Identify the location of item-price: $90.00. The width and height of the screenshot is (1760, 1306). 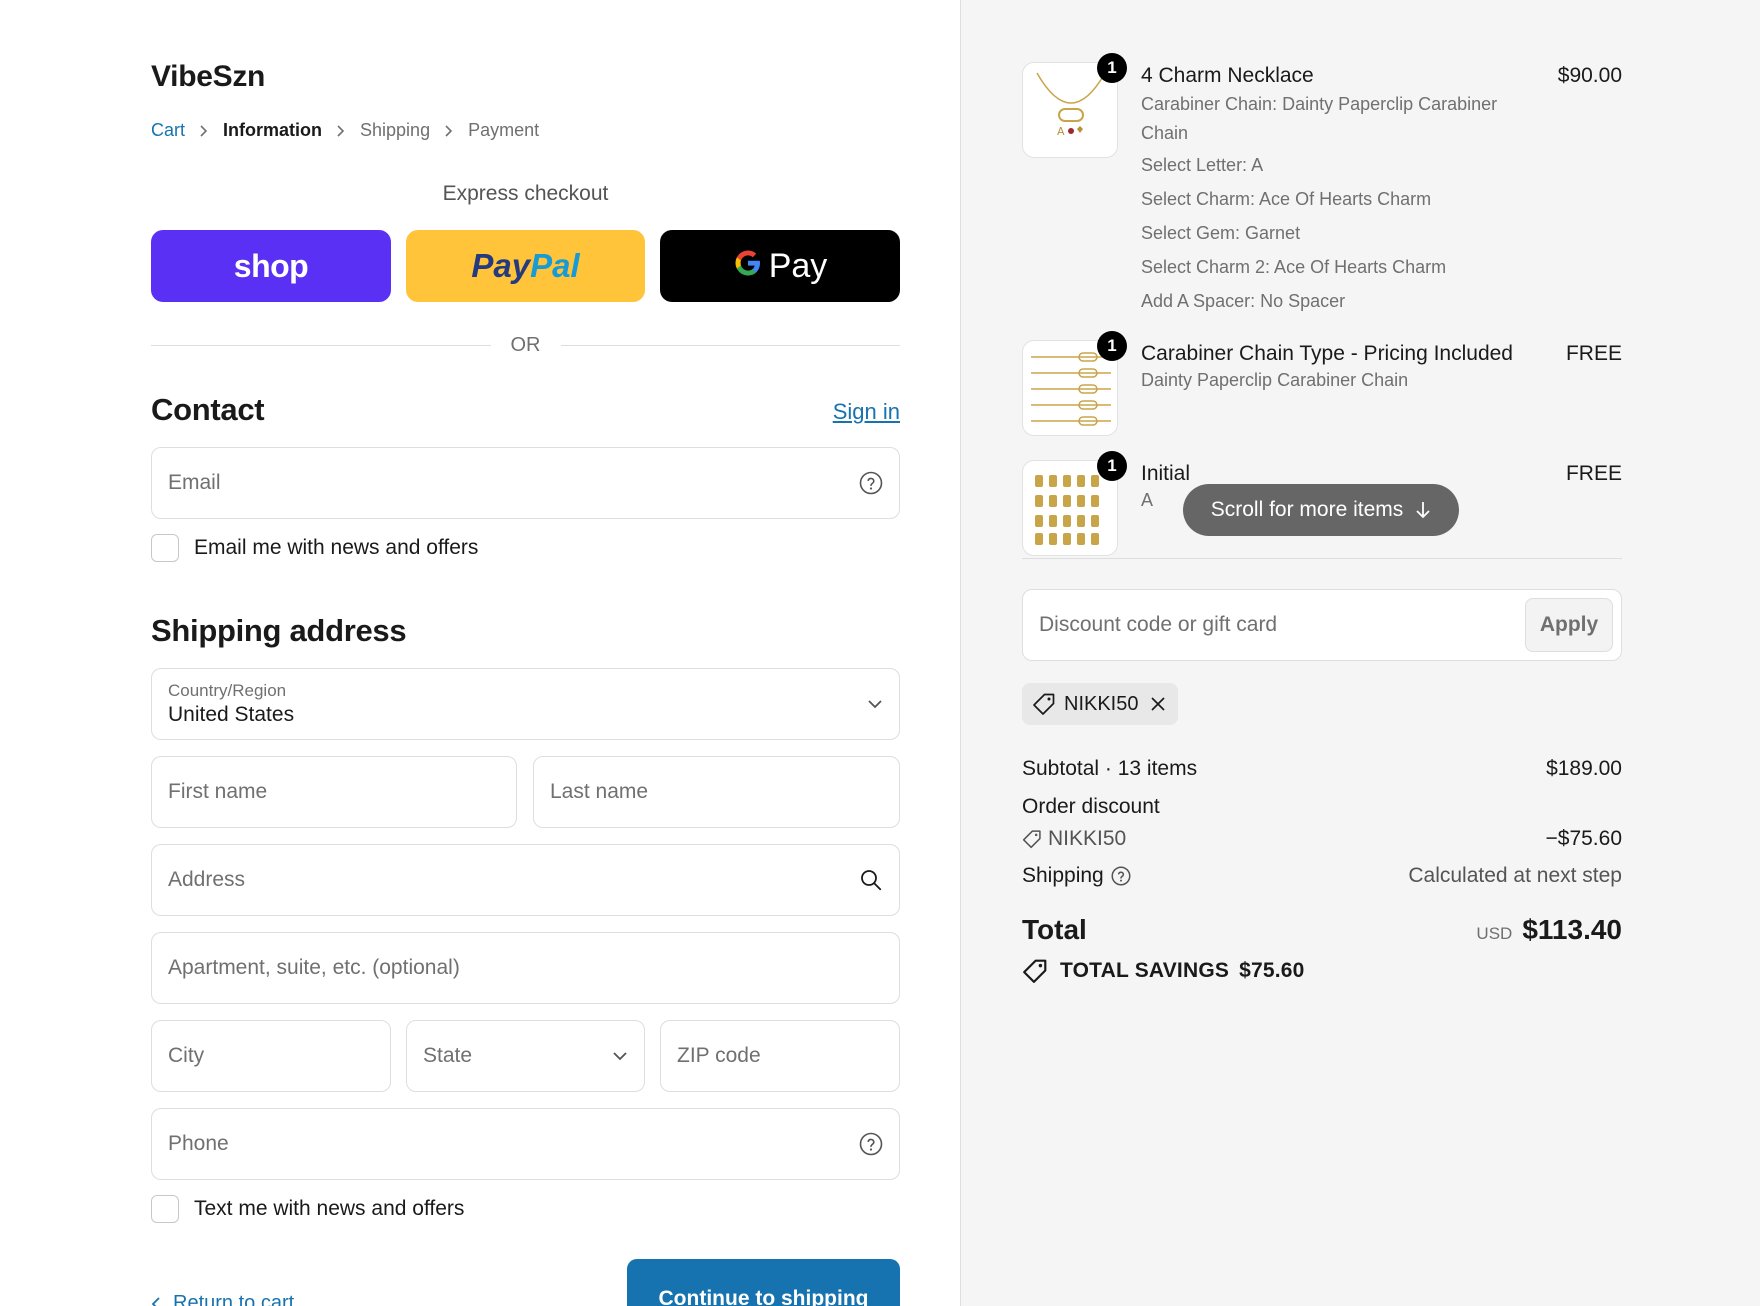
(1589, 75).